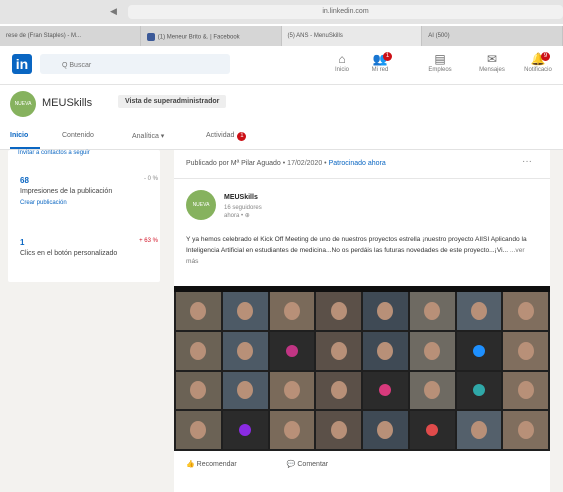 Image resolution: width=563 pixels, height=492 pixels. Describe the element at coordinates (226, 136) in the screenshot. I see `tab-actividad: Actividad 1` at that location.